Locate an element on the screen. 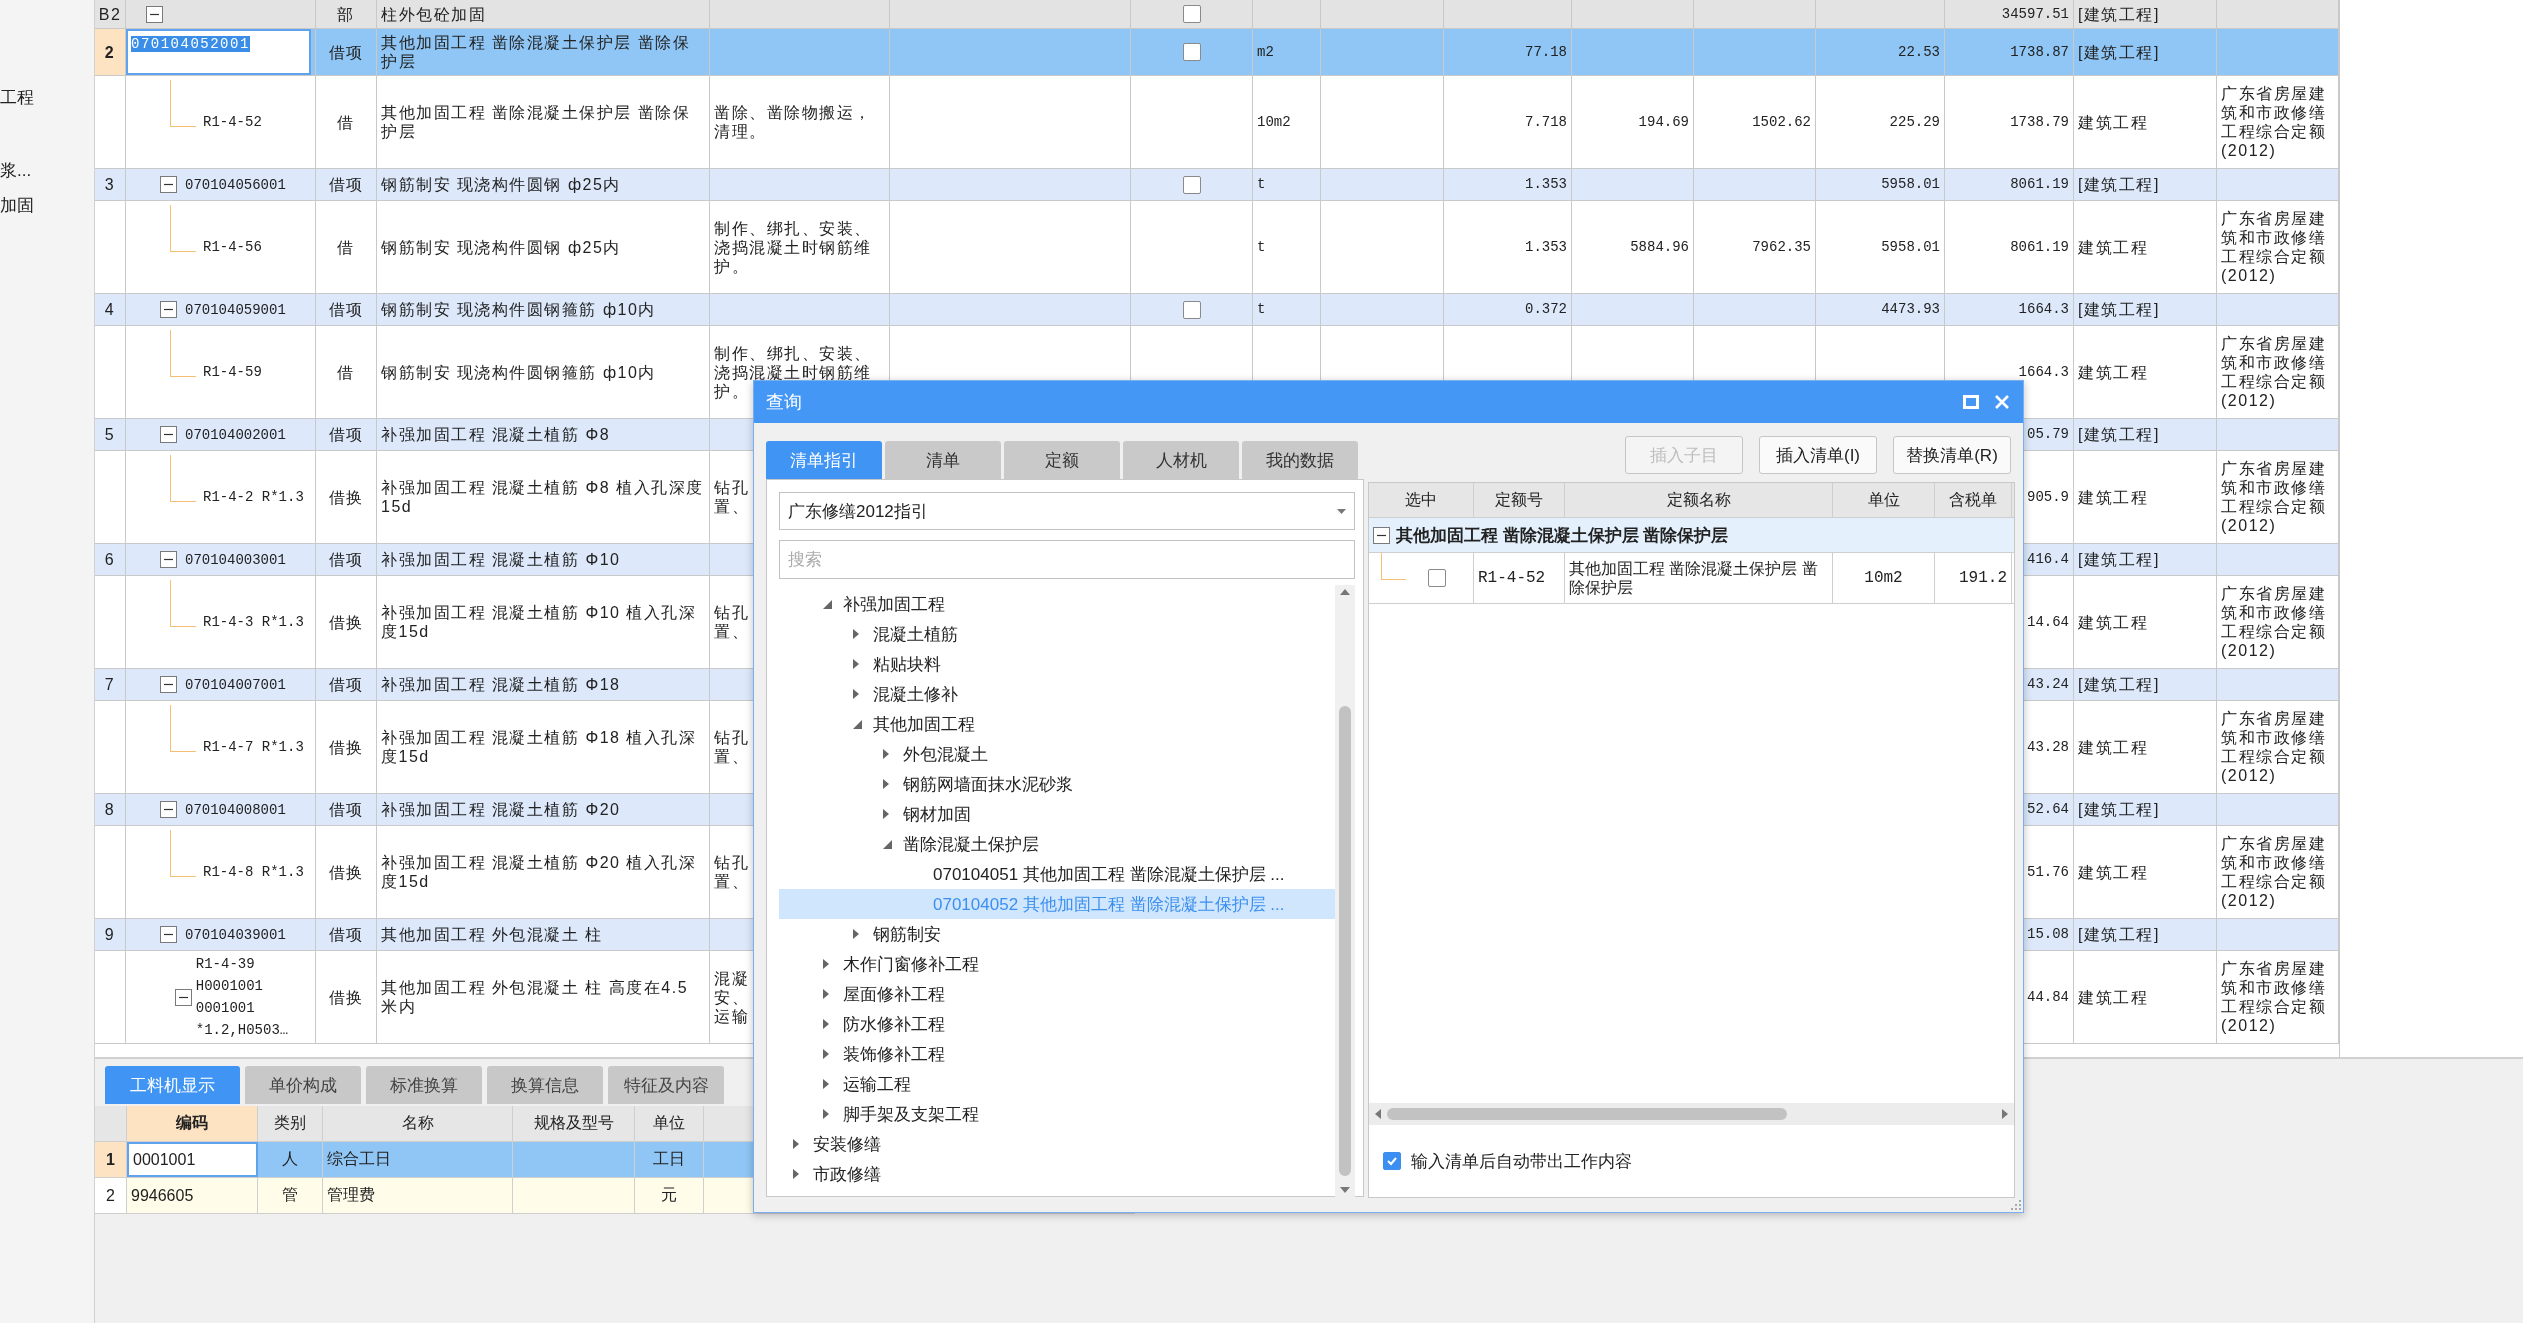 The width and height of the screenshot is (2523, 1323). tab: 定额 is located at coordinates (1062, 460).